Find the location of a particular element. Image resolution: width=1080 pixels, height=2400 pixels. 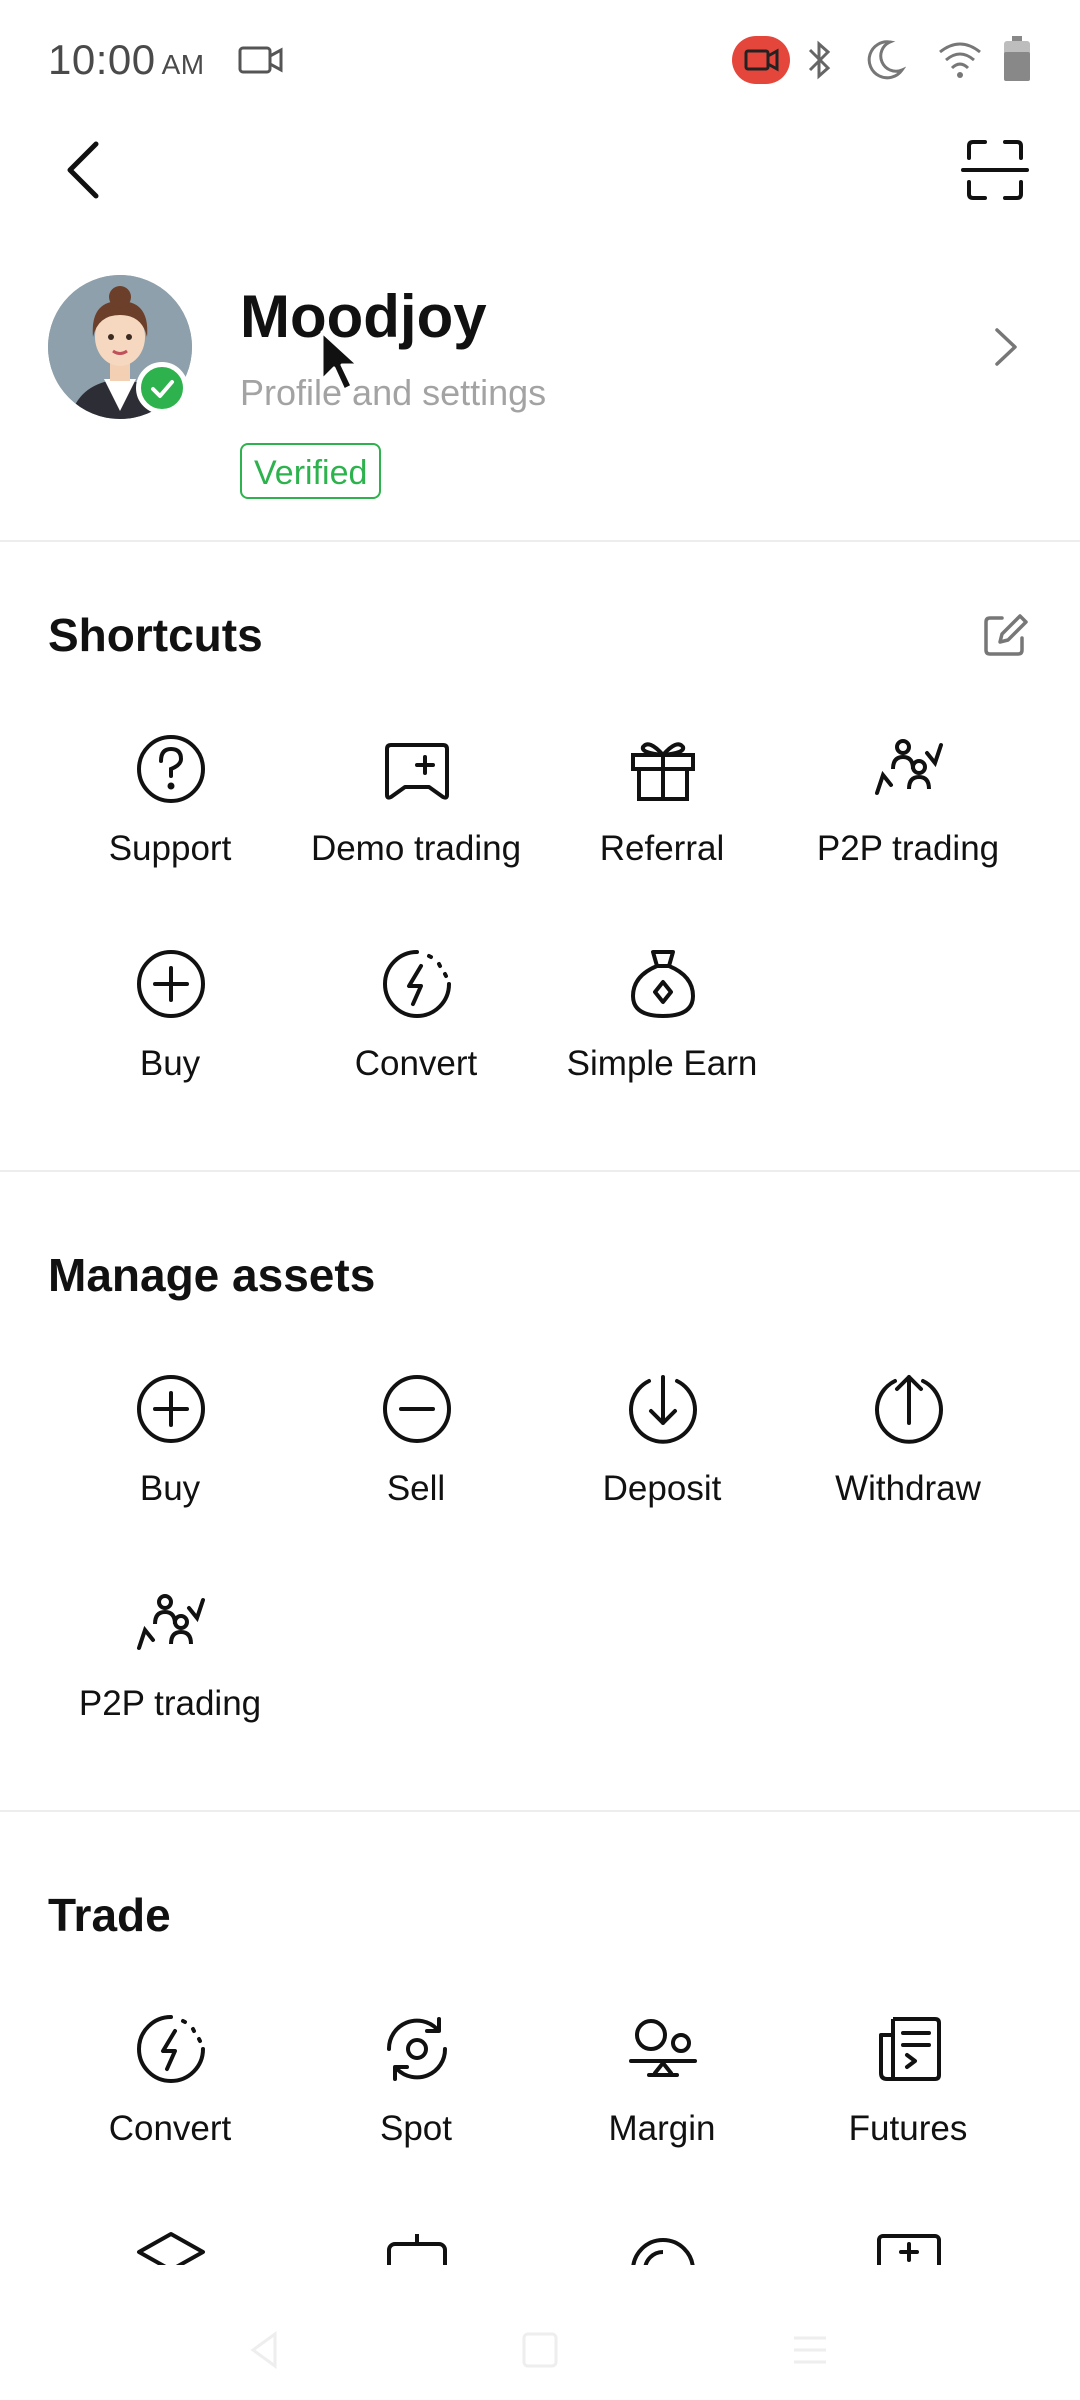

asset-label: Sell is located at coordinates (416, 1488).